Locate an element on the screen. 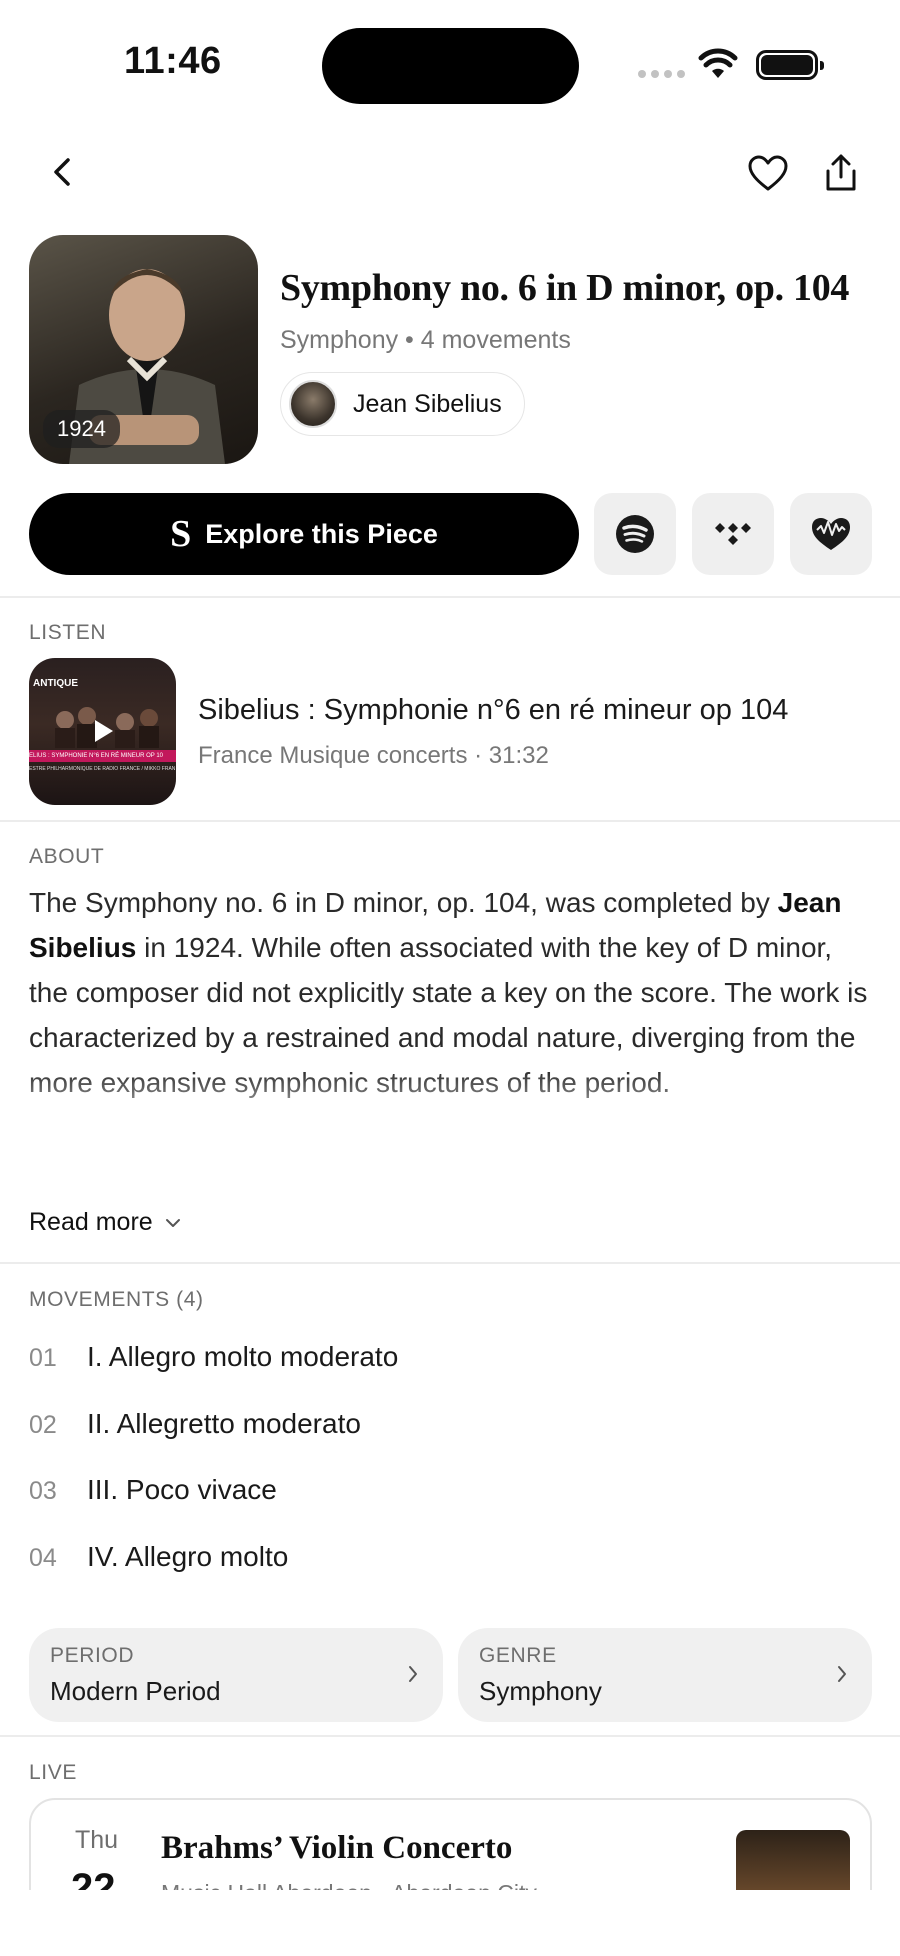  cellular-signal-icon is located at coordinates (661, 74).